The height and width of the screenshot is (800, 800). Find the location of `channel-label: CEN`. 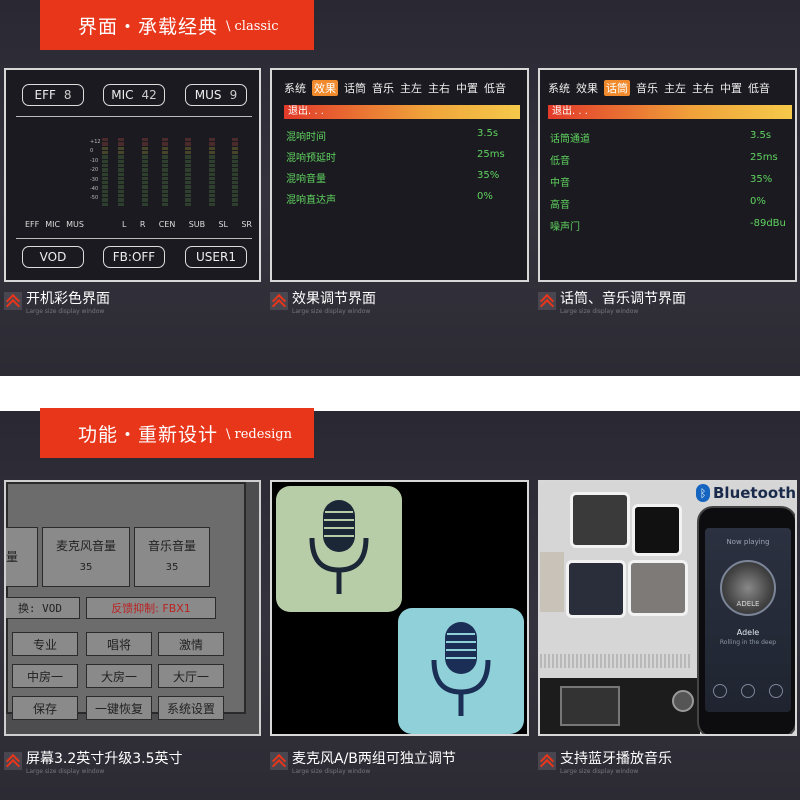

channel-label: CEN is located at coordinates (167, 224).